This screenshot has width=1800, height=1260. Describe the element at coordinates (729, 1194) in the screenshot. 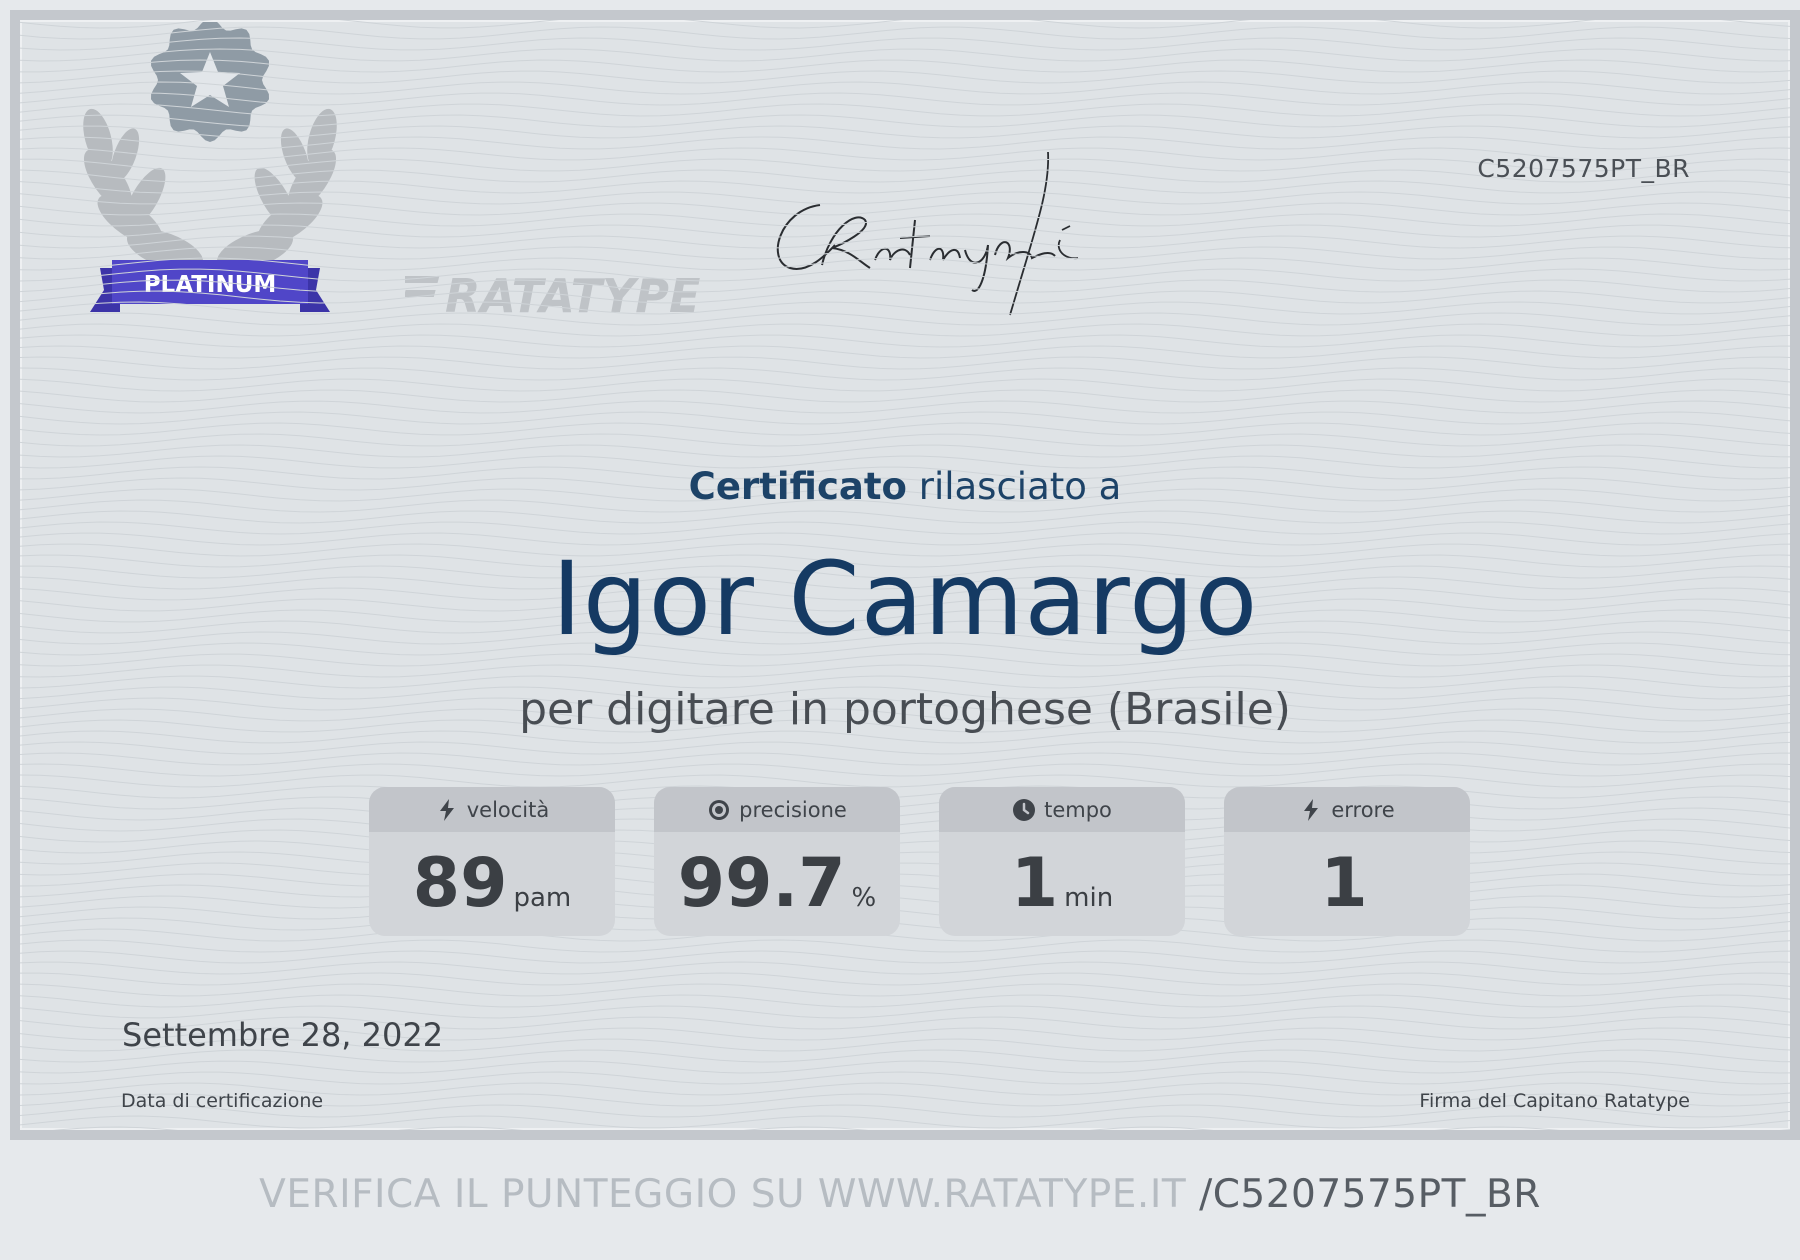

I see `verify-prefix: VERIFICA IL PUNTEGGIO SU WWW.RATATYPE.IT` at that location.